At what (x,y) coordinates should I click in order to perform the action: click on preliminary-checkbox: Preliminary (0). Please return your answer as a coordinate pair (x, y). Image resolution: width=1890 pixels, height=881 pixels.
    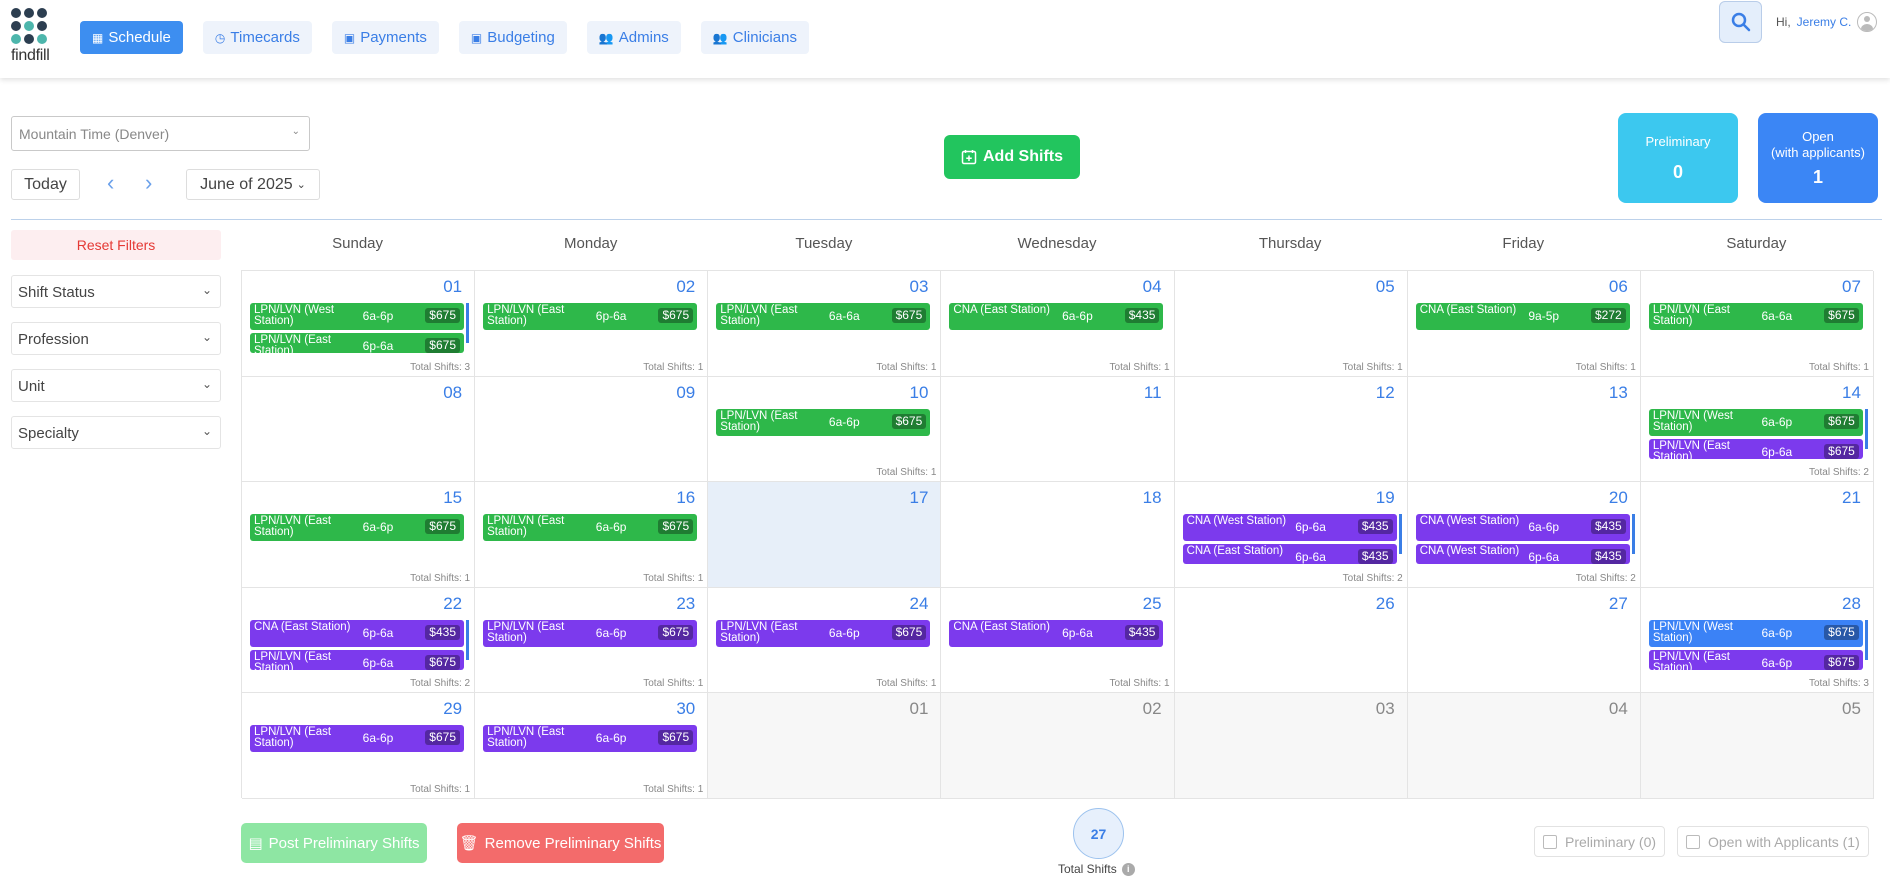
    Looking at the image, I should click on (1600, 841).